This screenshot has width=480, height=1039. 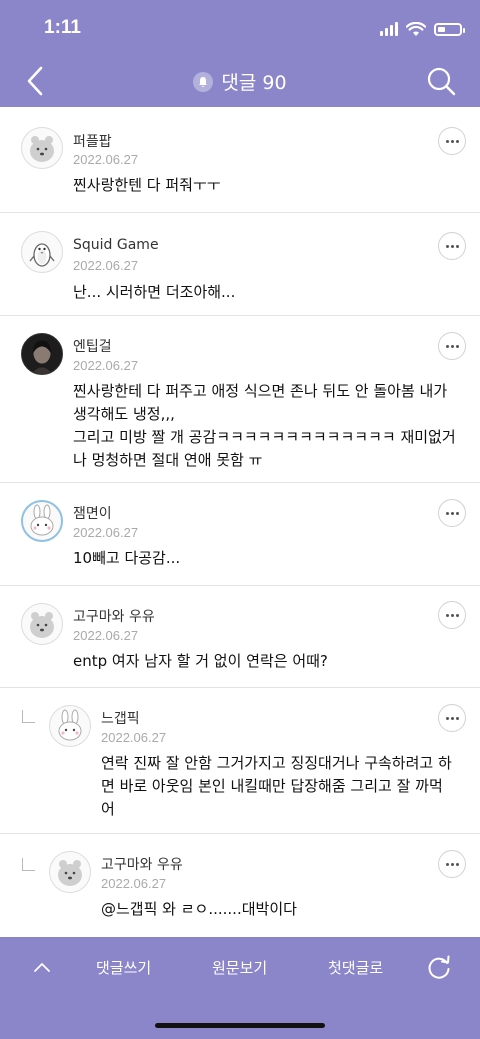 I want to click on header-title-group: 댓글 90, so click(x=240, y=81).